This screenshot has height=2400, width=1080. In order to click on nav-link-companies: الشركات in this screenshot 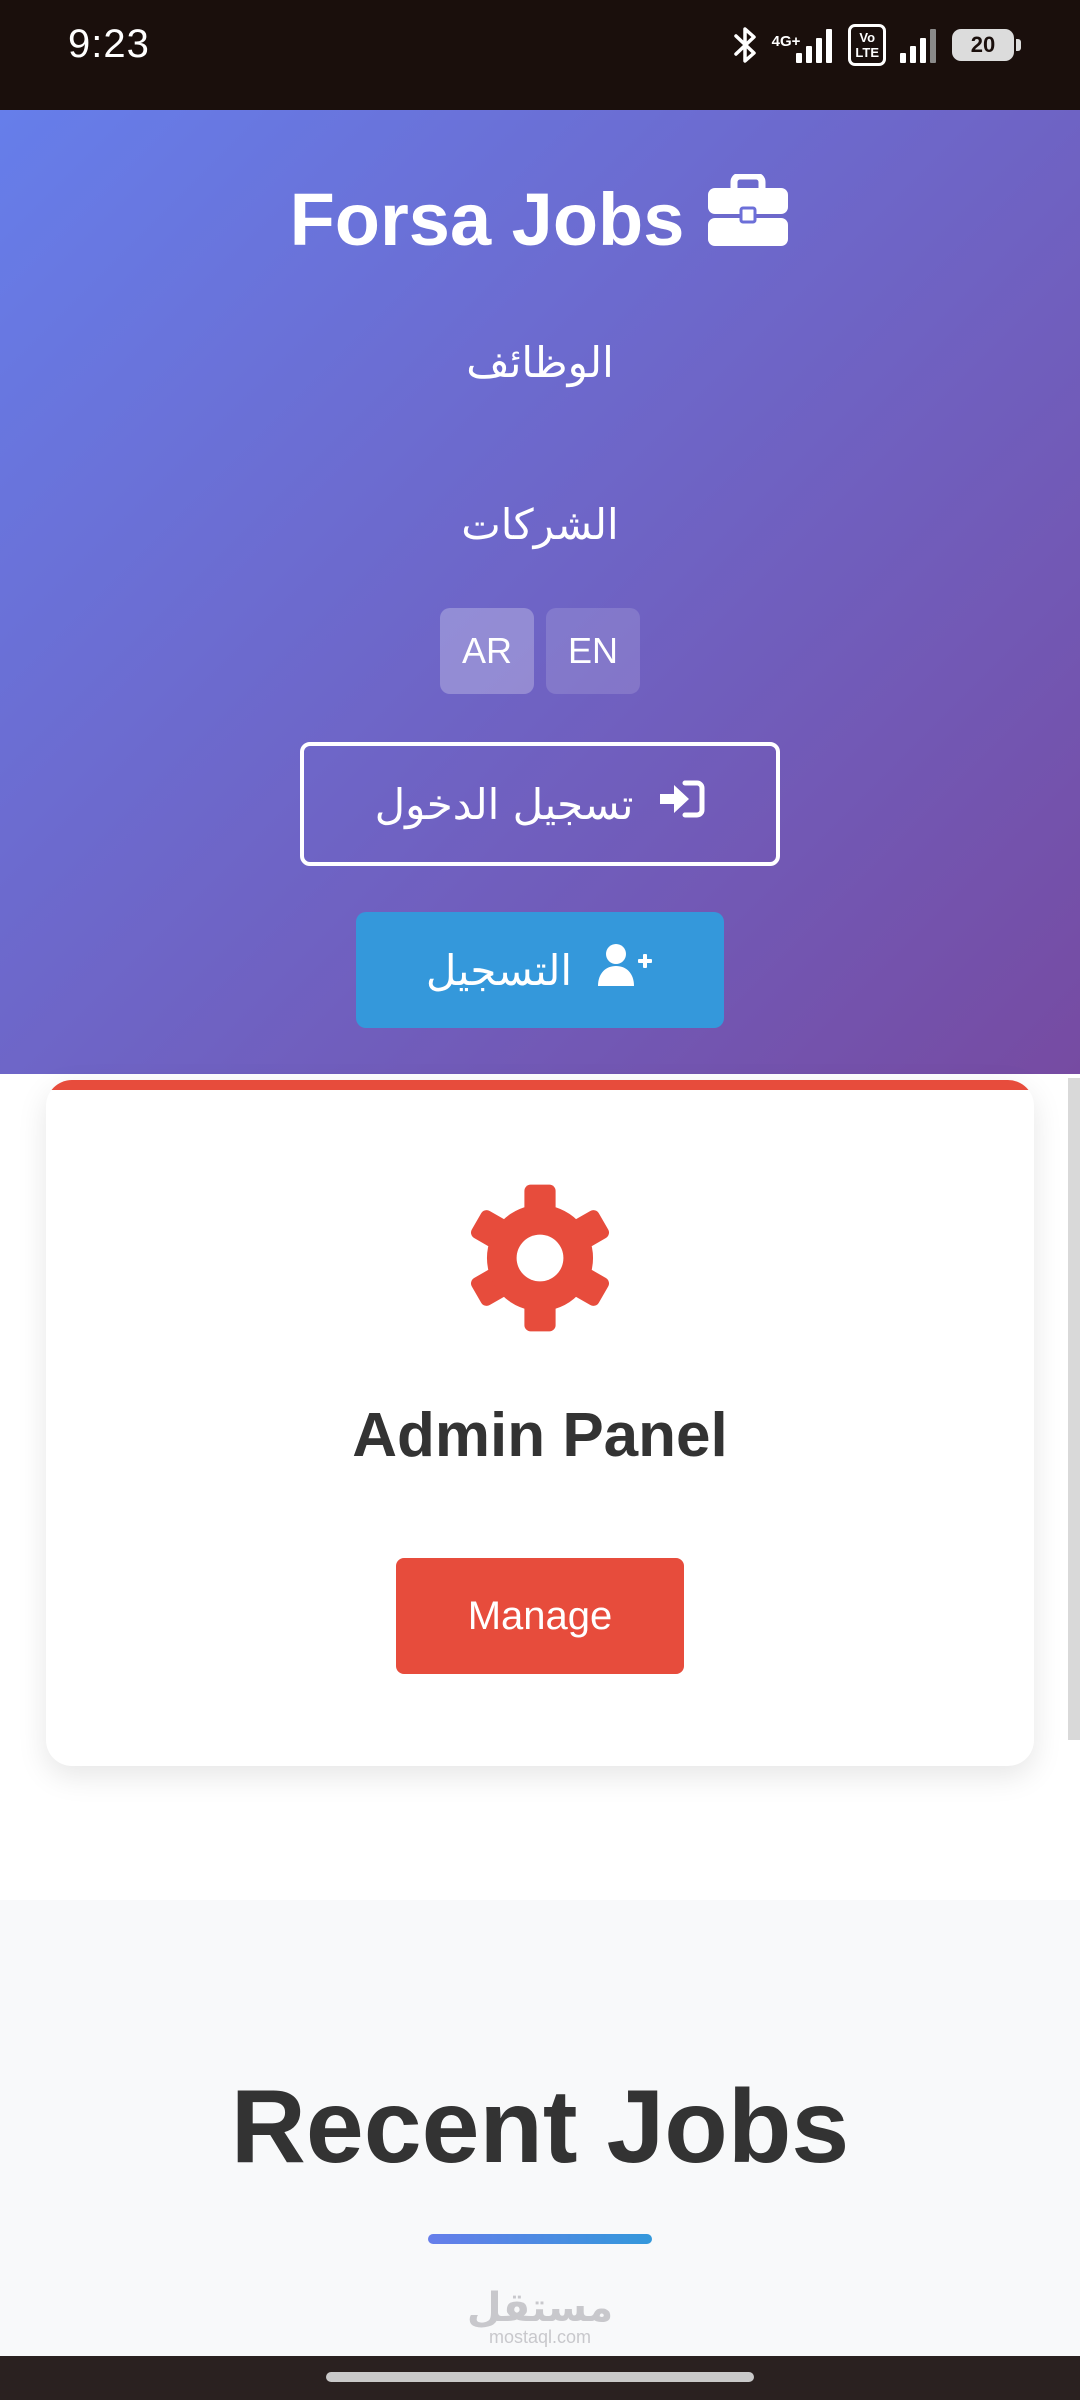, I will do `click(540, 524)`.